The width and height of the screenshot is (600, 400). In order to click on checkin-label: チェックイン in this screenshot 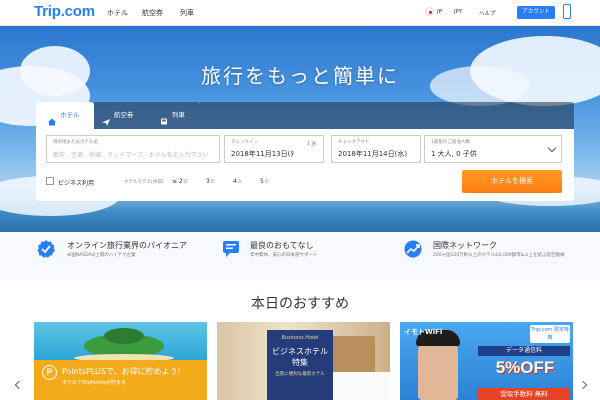, I will do `click(244, 142)`.